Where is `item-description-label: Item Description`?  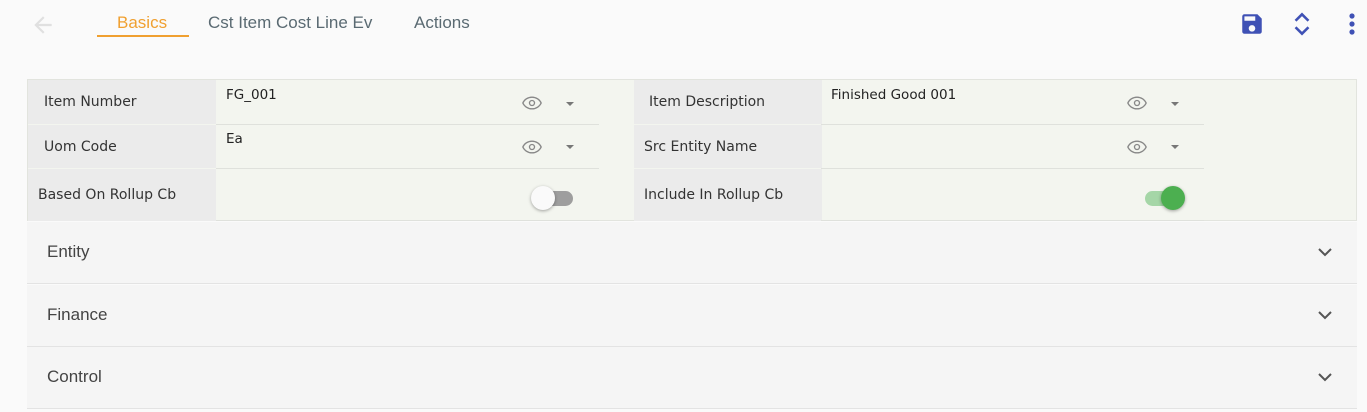 item-description-label: Item Description is located at coordinates (728, 102).